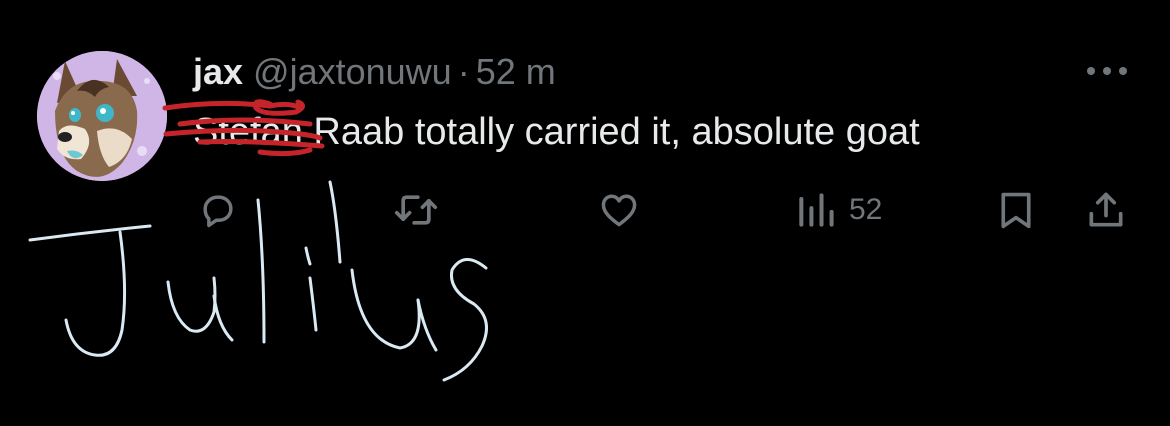 The height and width of the screenshot is (426, 1170). What do you see at coordinates (585, 210) in the screenshot?
I see `action-bar: 52` at bounding box center [585, 210].